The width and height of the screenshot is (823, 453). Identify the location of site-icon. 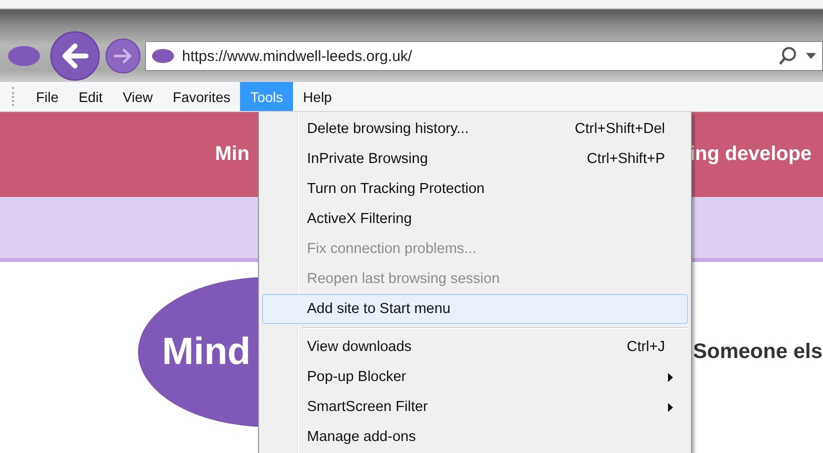
(163, 56).